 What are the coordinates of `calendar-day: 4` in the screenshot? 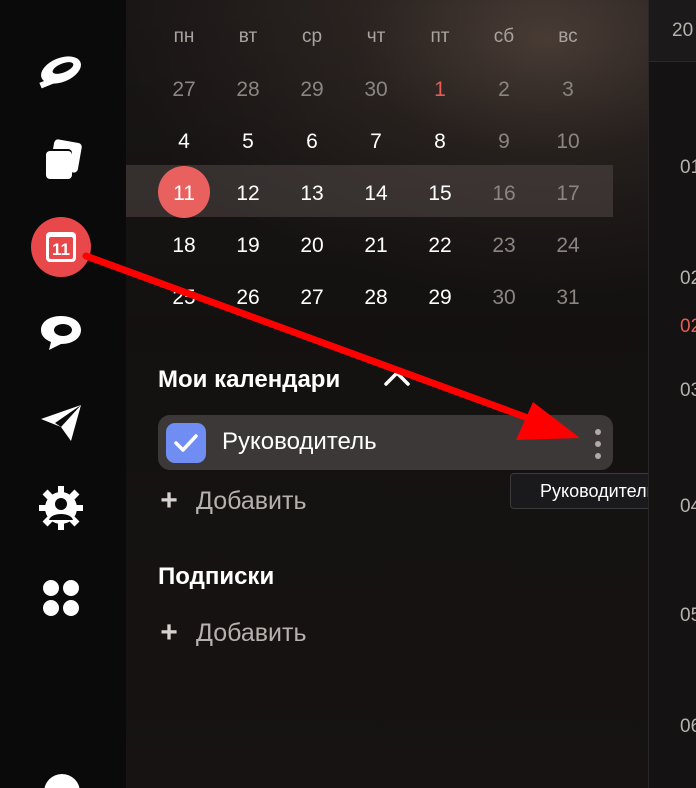 It's located at (184, 142).